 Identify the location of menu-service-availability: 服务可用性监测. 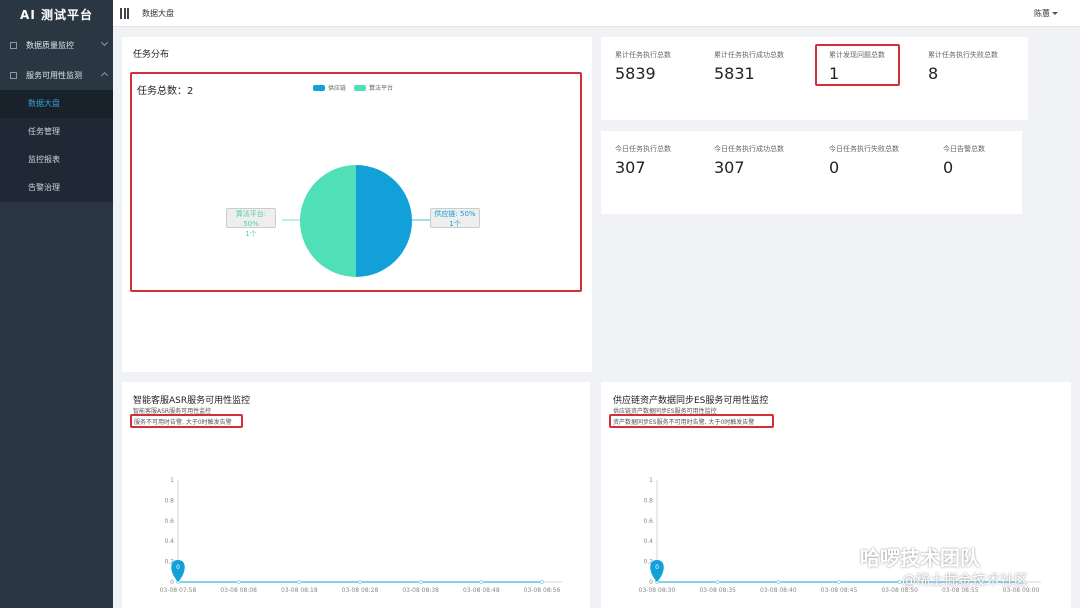
(56, 75).